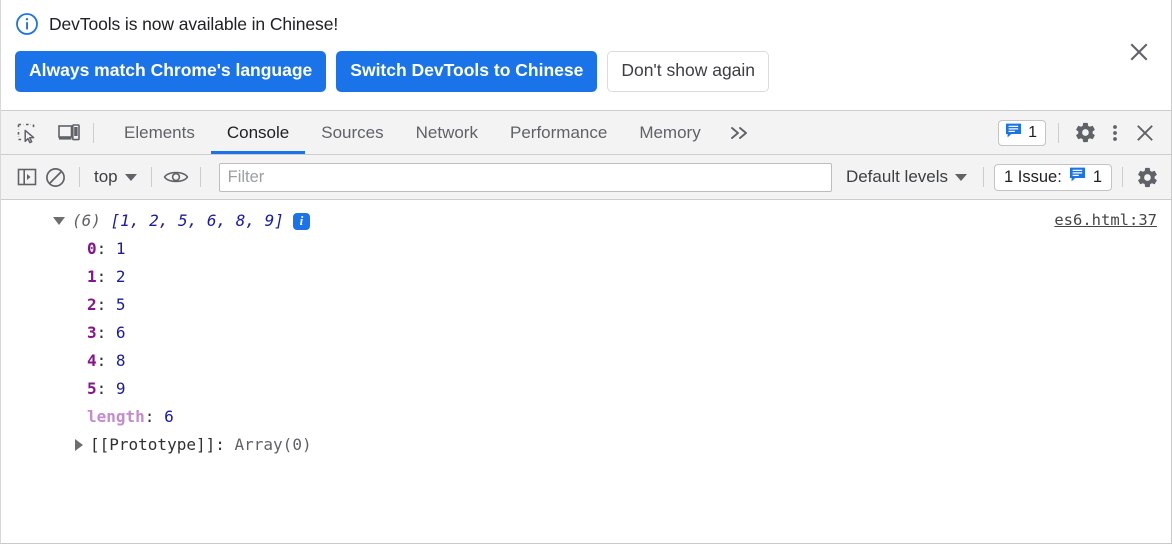 The image size is (1172, 544). I want to click on tab-network: Network, so click(447, 132).